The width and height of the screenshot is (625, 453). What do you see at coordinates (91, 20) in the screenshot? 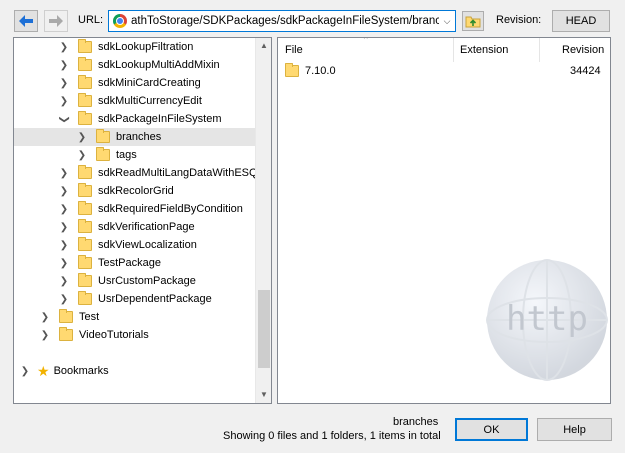
I see `url-label: URL:` at bounding box center [91, 20].